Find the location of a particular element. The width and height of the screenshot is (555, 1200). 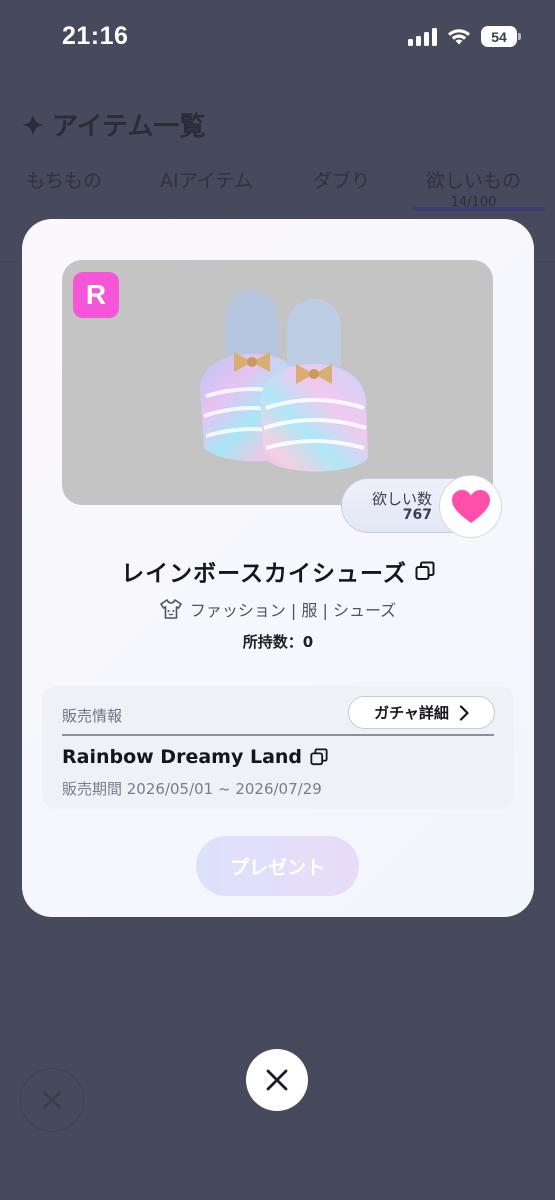

page-title: アイテム一覧 is located at coordinates (113, 124).